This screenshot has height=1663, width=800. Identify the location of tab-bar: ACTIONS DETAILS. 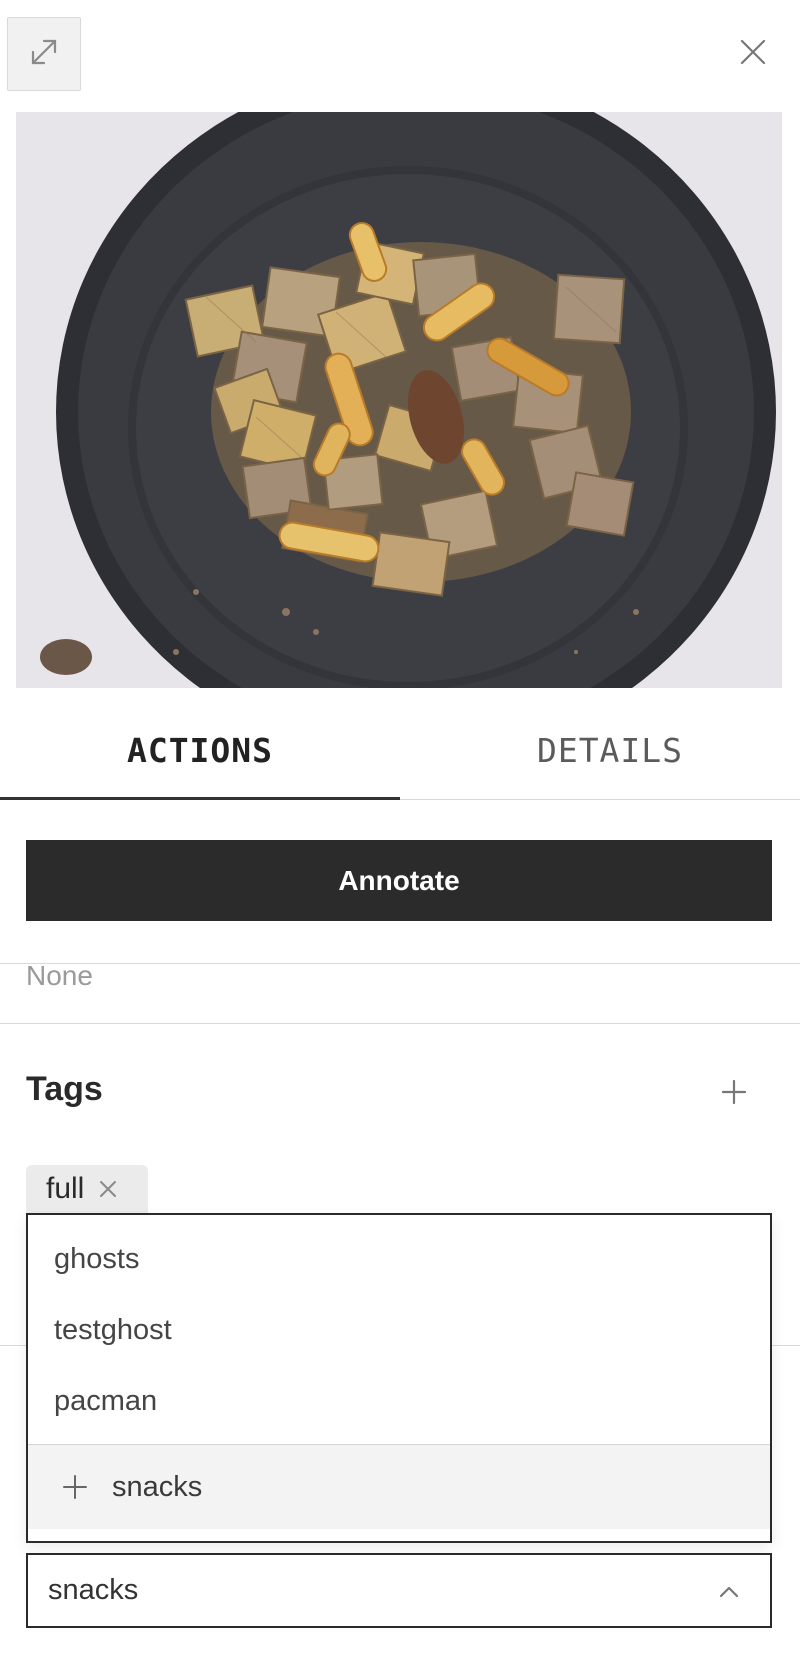
(400, 750).